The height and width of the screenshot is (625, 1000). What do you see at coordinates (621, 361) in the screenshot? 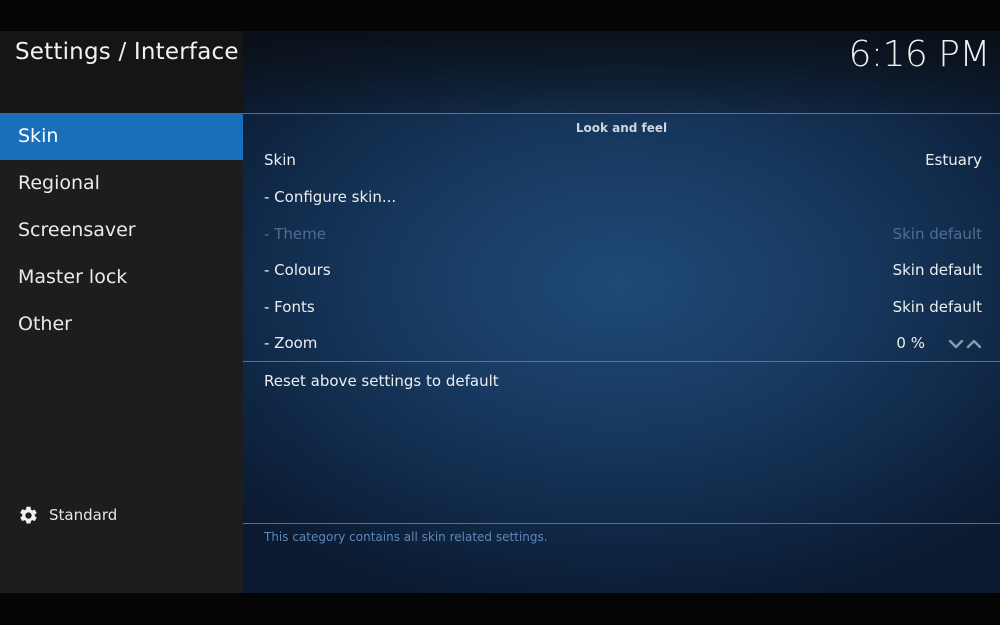
I see `middle-divider` at bounding box center [621, 361].